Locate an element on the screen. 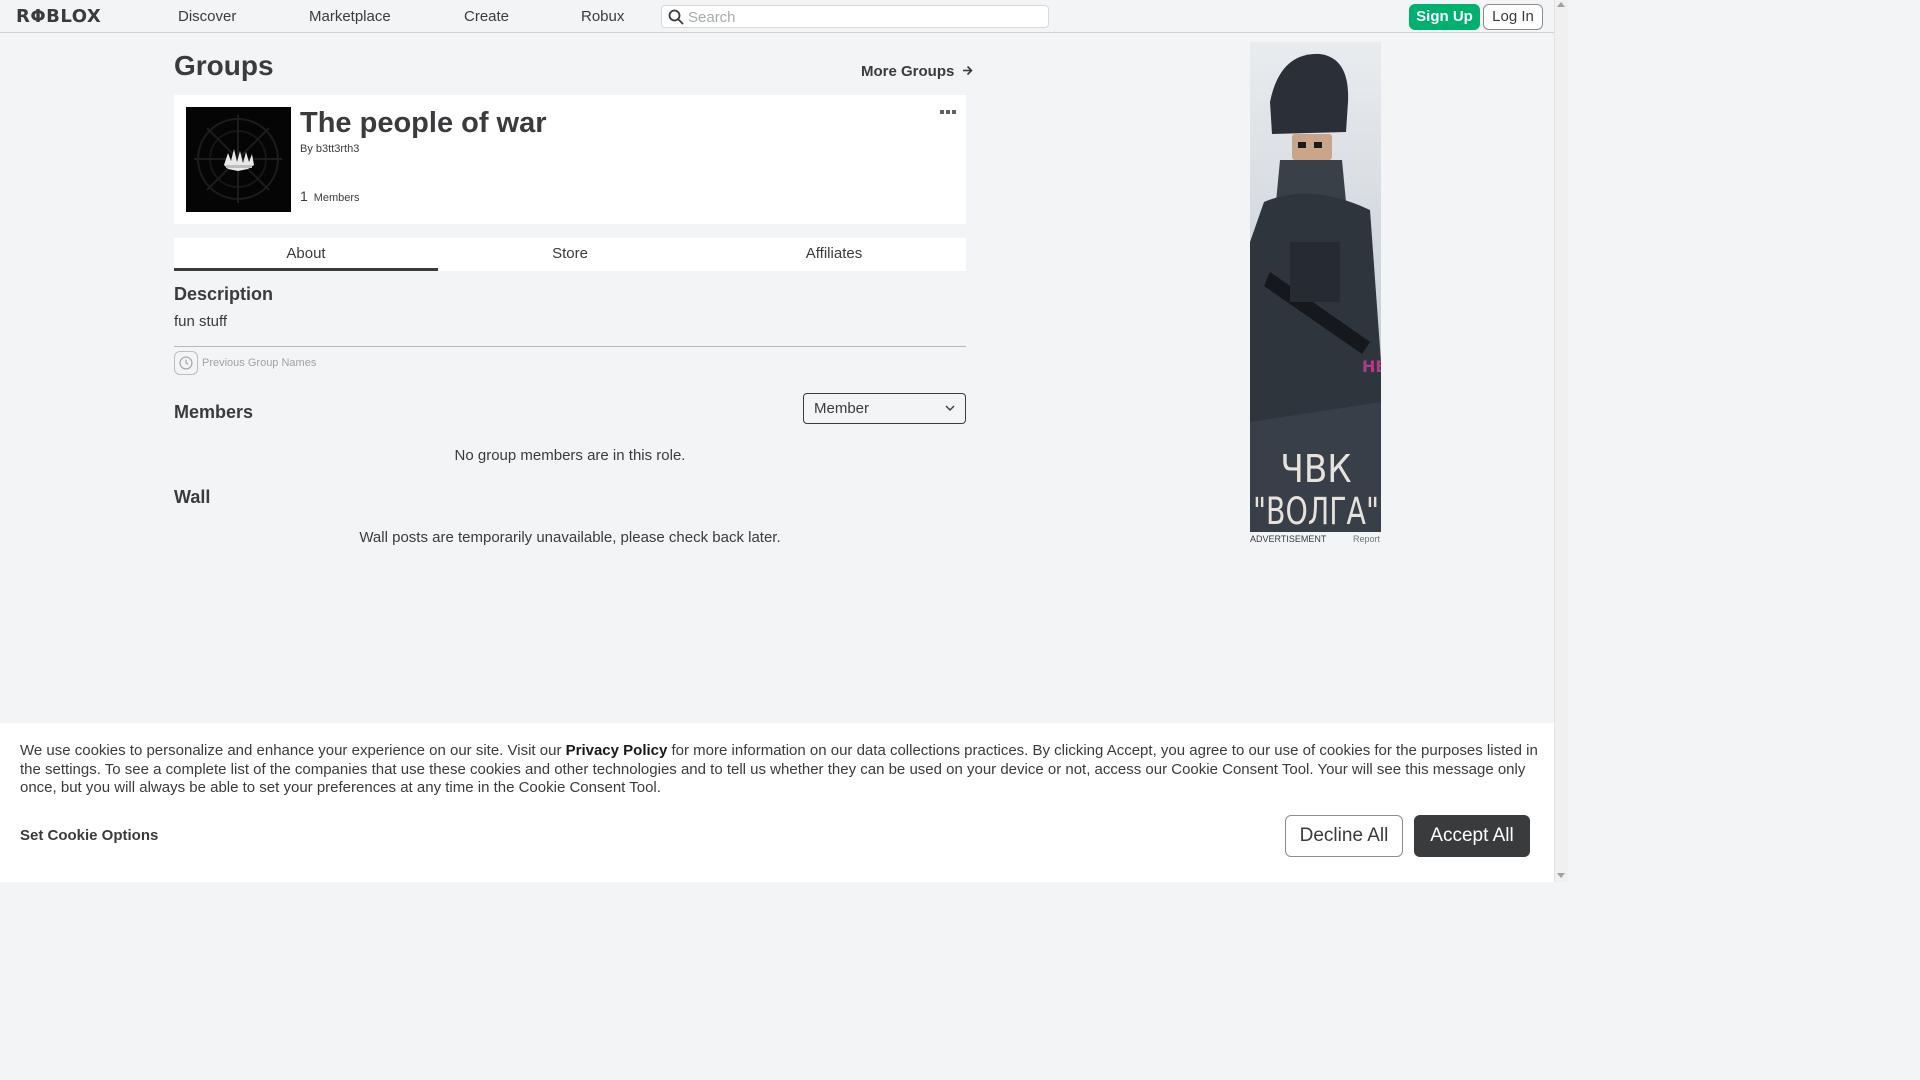  tab-affiliates: Affiliates is located at coordinates (834, 254).